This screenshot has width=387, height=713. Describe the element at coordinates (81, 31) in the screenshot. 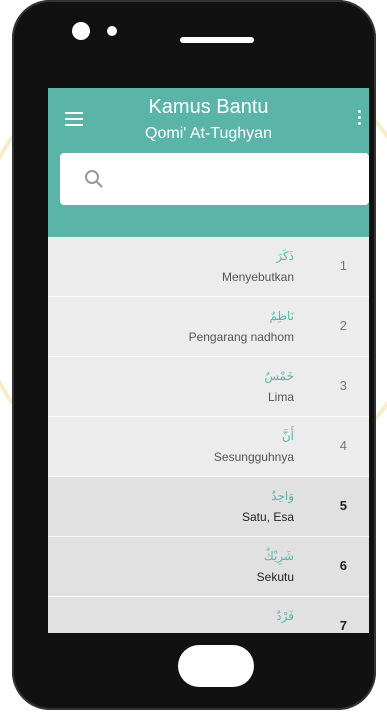

I see `front-camera` at that location.